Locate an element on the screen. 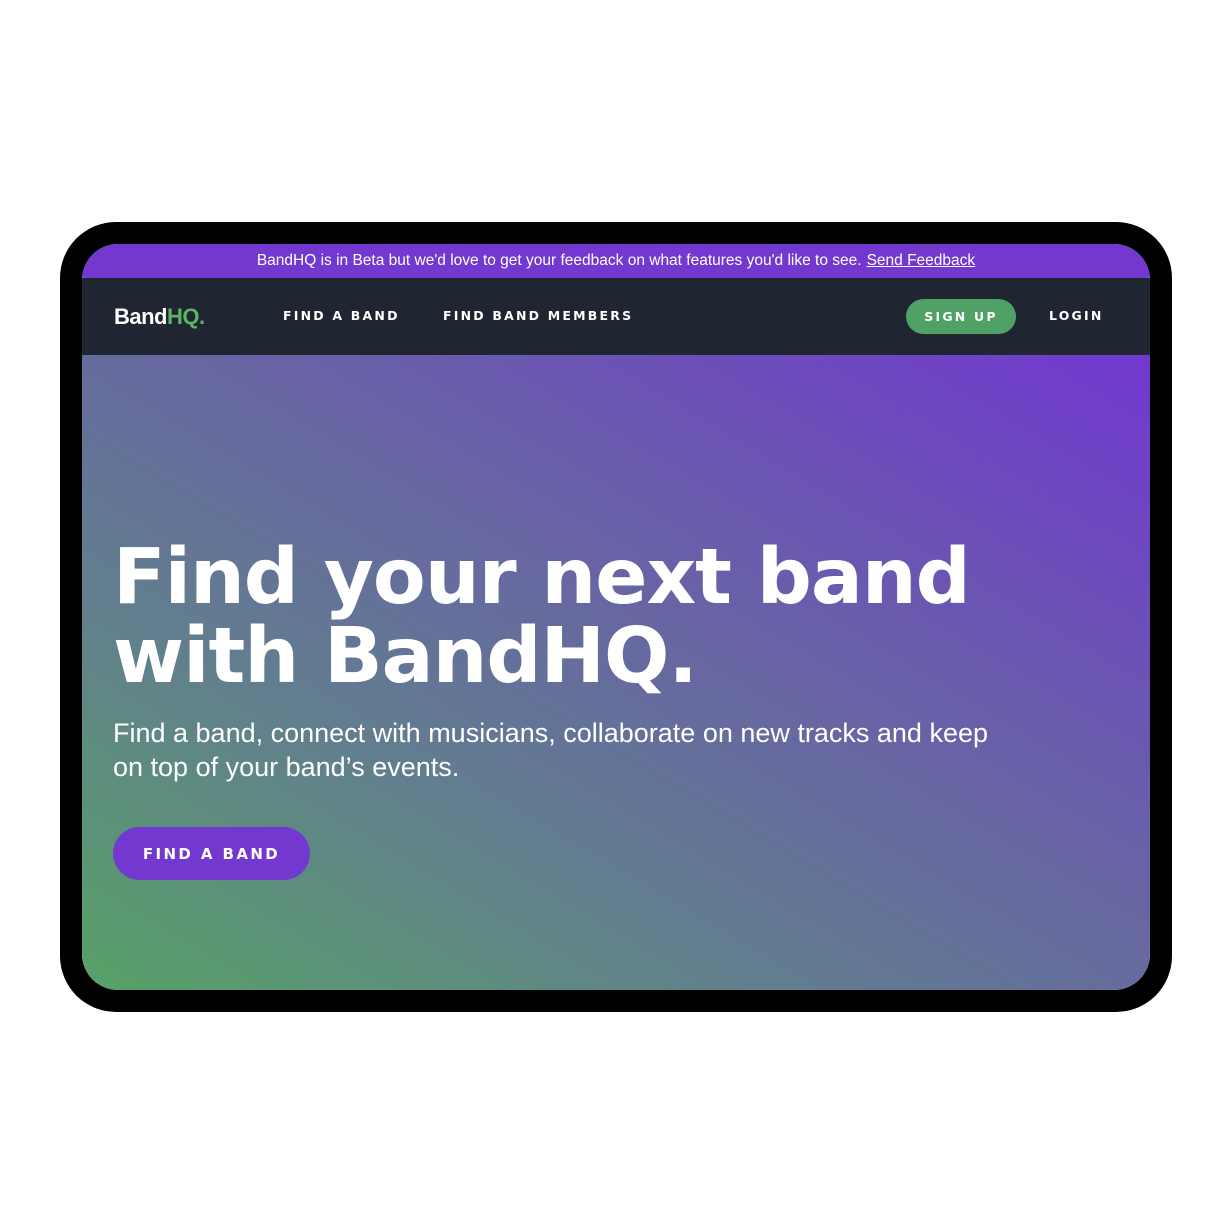  logo-text-primary: Band is located at coordinates (141, 316).